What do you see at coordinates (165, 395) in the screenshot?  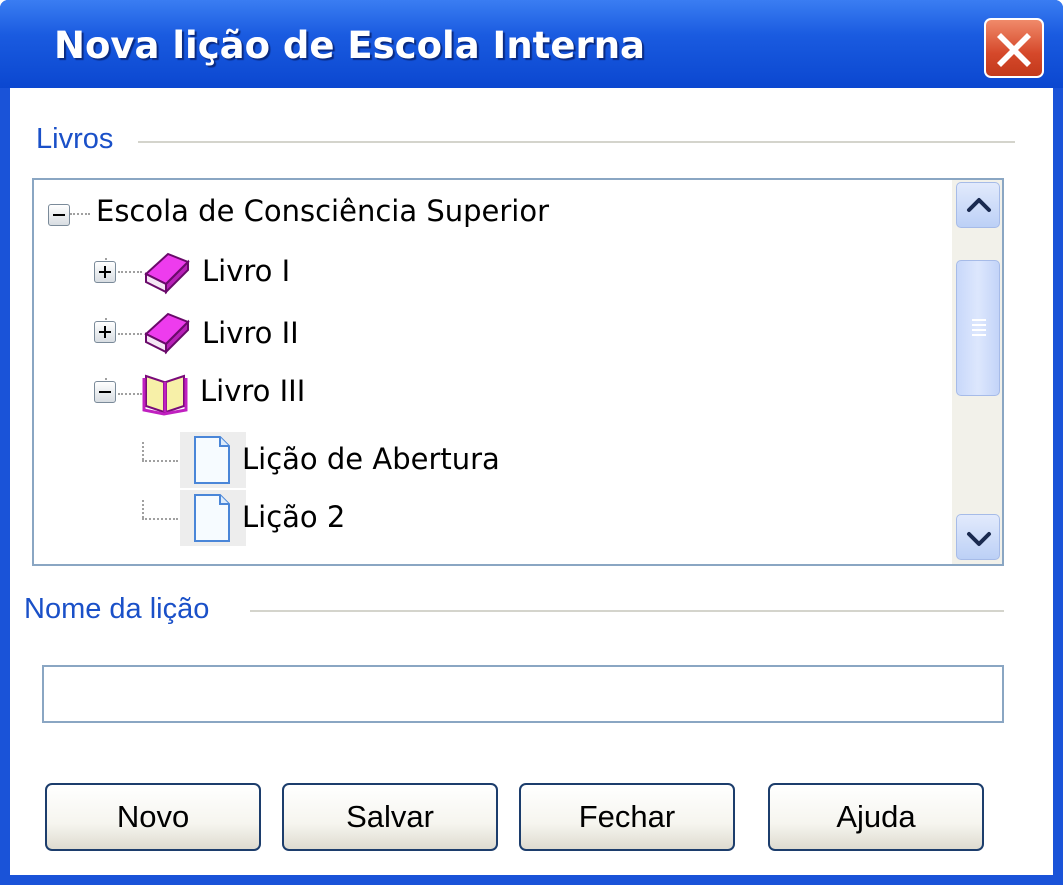 I see `open-book-icon` at bounding box center [165, 395].